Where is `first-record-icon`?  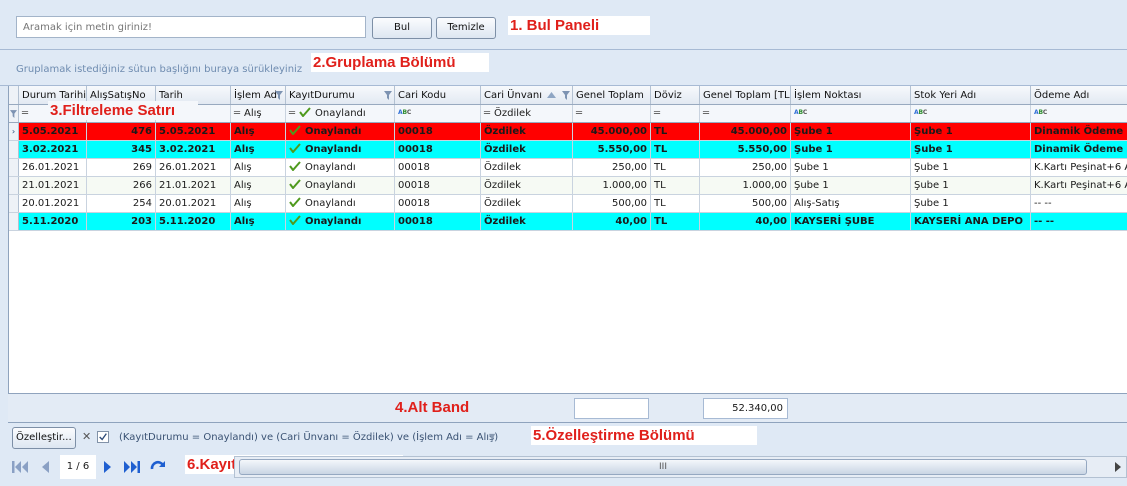 first-record-icon is located at coordinates (20, 467).